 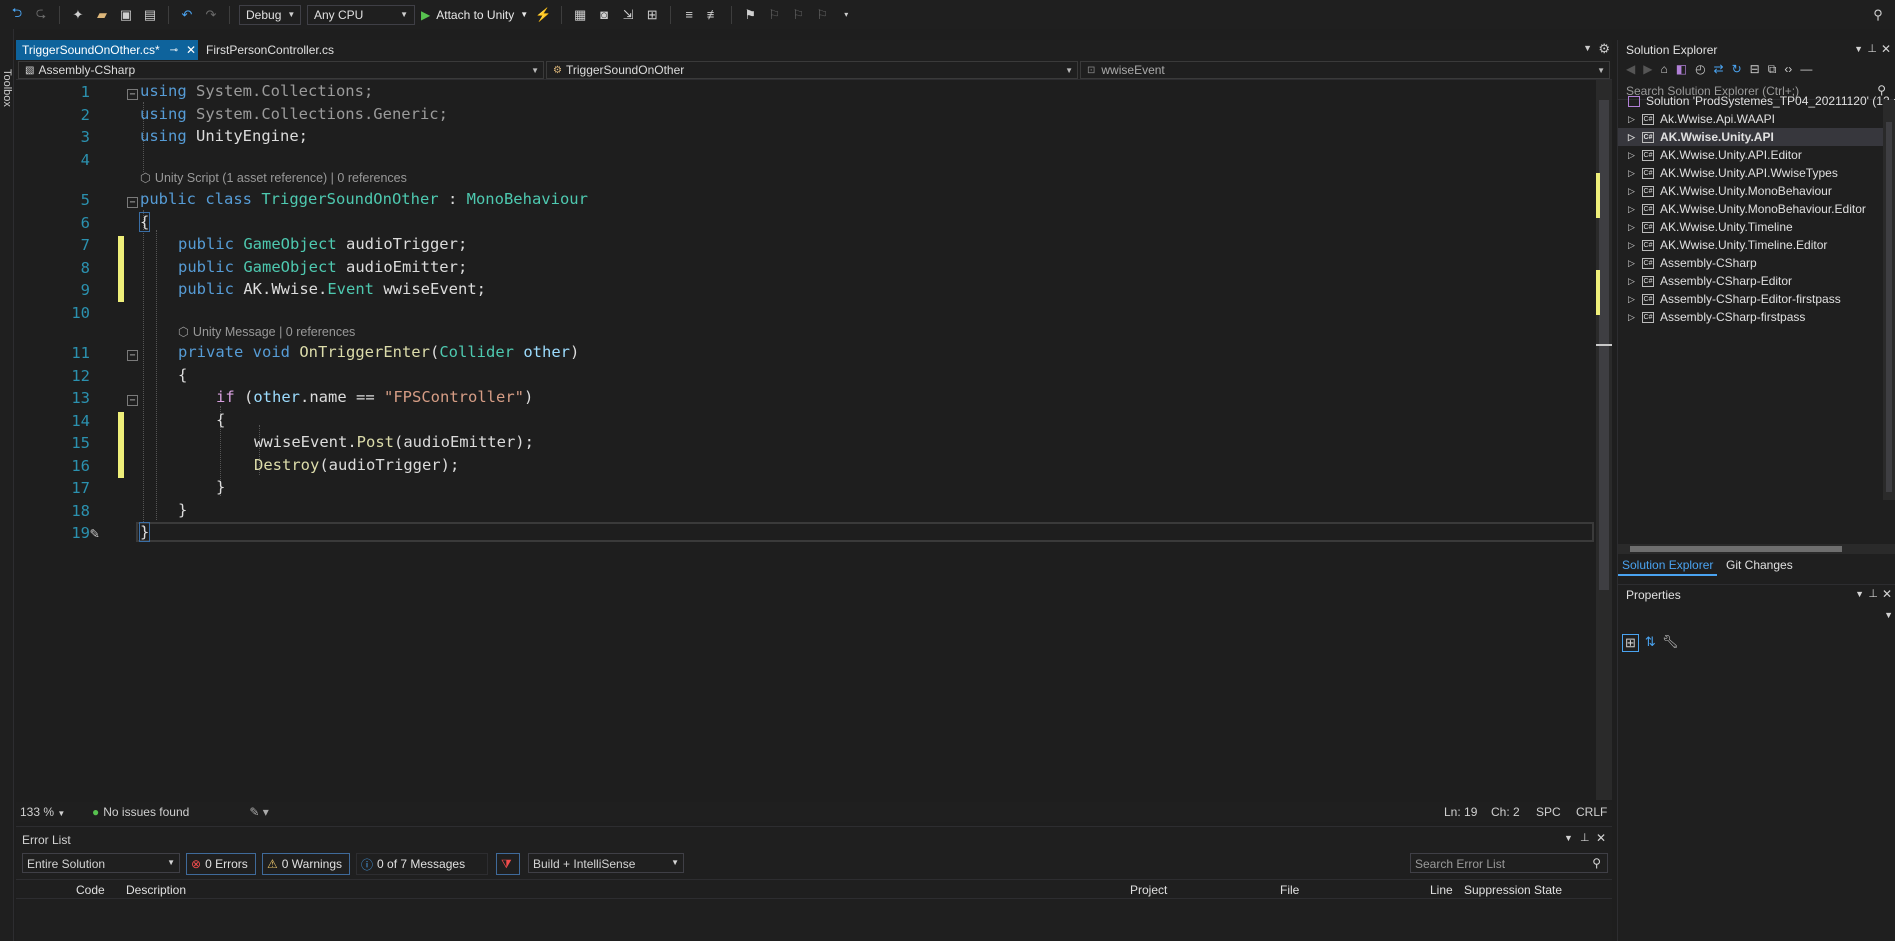 What do you see at coordinates (628, 15) in the screenshot?
I see `step-icon: ⇲` at bounding box center [628, 15].